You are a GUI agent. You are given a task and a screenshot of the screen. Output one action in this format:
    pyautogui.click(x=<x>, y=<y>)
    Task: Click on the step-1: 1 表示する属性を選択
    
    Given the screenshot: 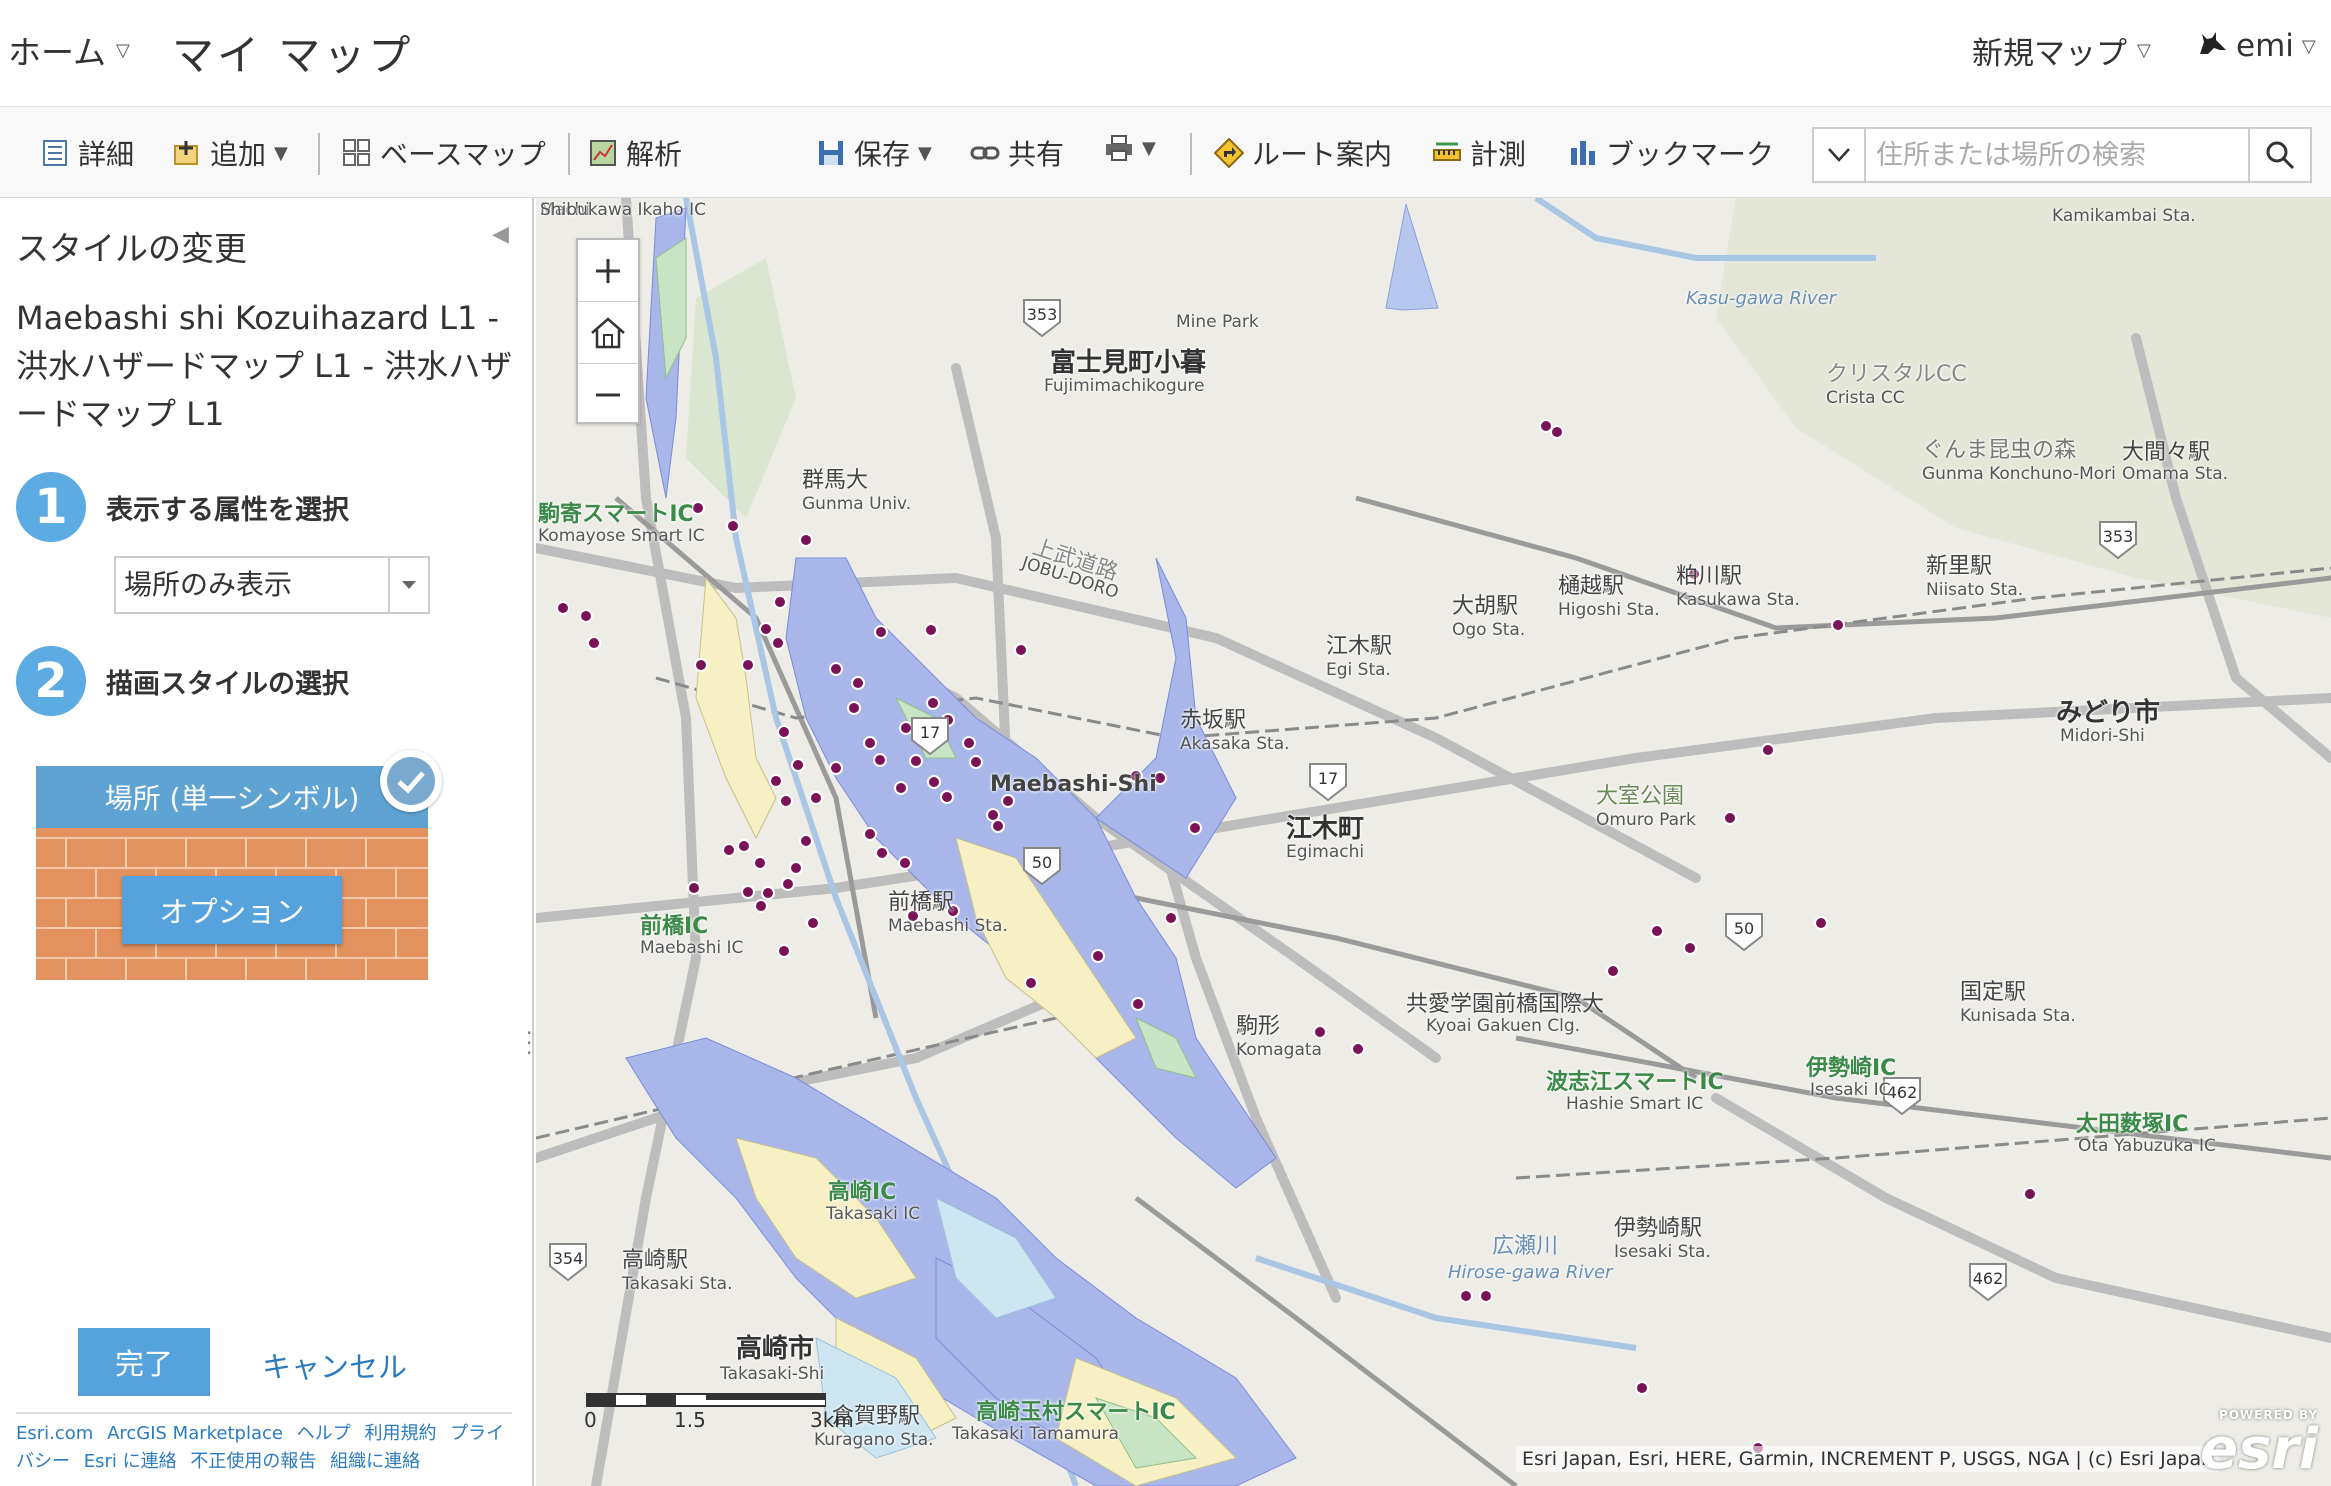 What is the action you would take?
    pyautogui.click(x=182, y=507)
    